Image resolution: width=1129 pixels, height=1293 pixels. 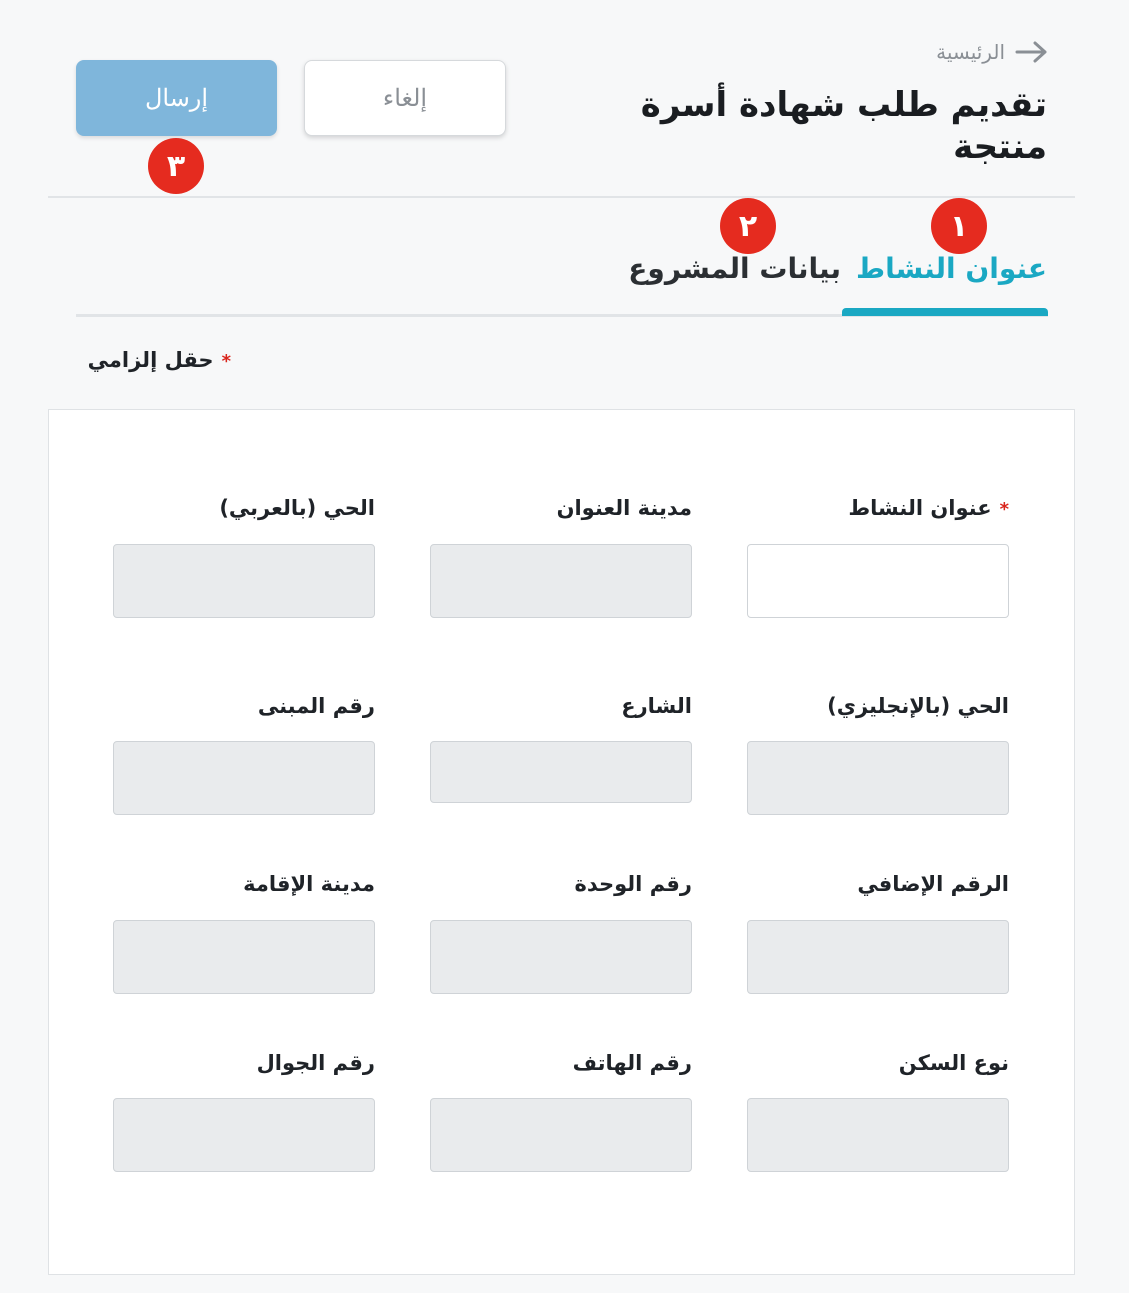 What do you see at coordinates (656, 706) in the screenshot?
I see `field-label-street: الشارع` at bounding box center [656, 706].